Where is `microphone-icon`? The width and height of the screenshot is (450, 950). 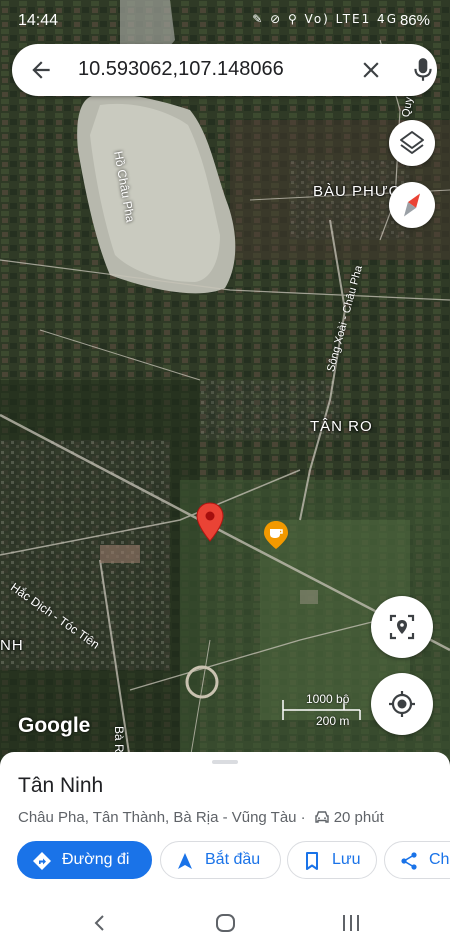
microphone-icon is located at coordinates (423, 70).